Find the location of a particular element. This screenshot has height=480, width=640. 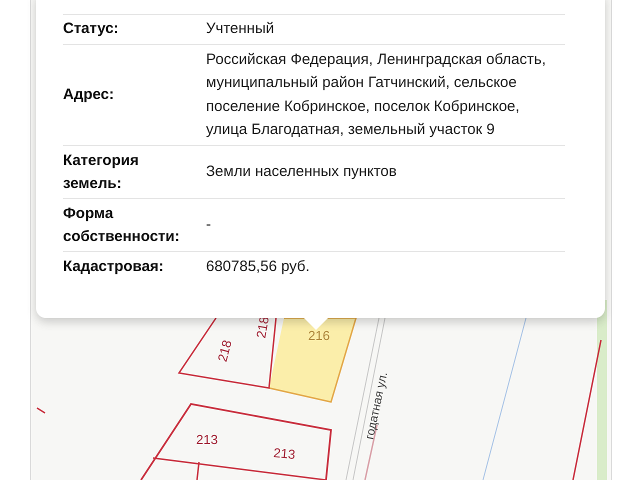

field-value: - is located at coordinates (209, 224).